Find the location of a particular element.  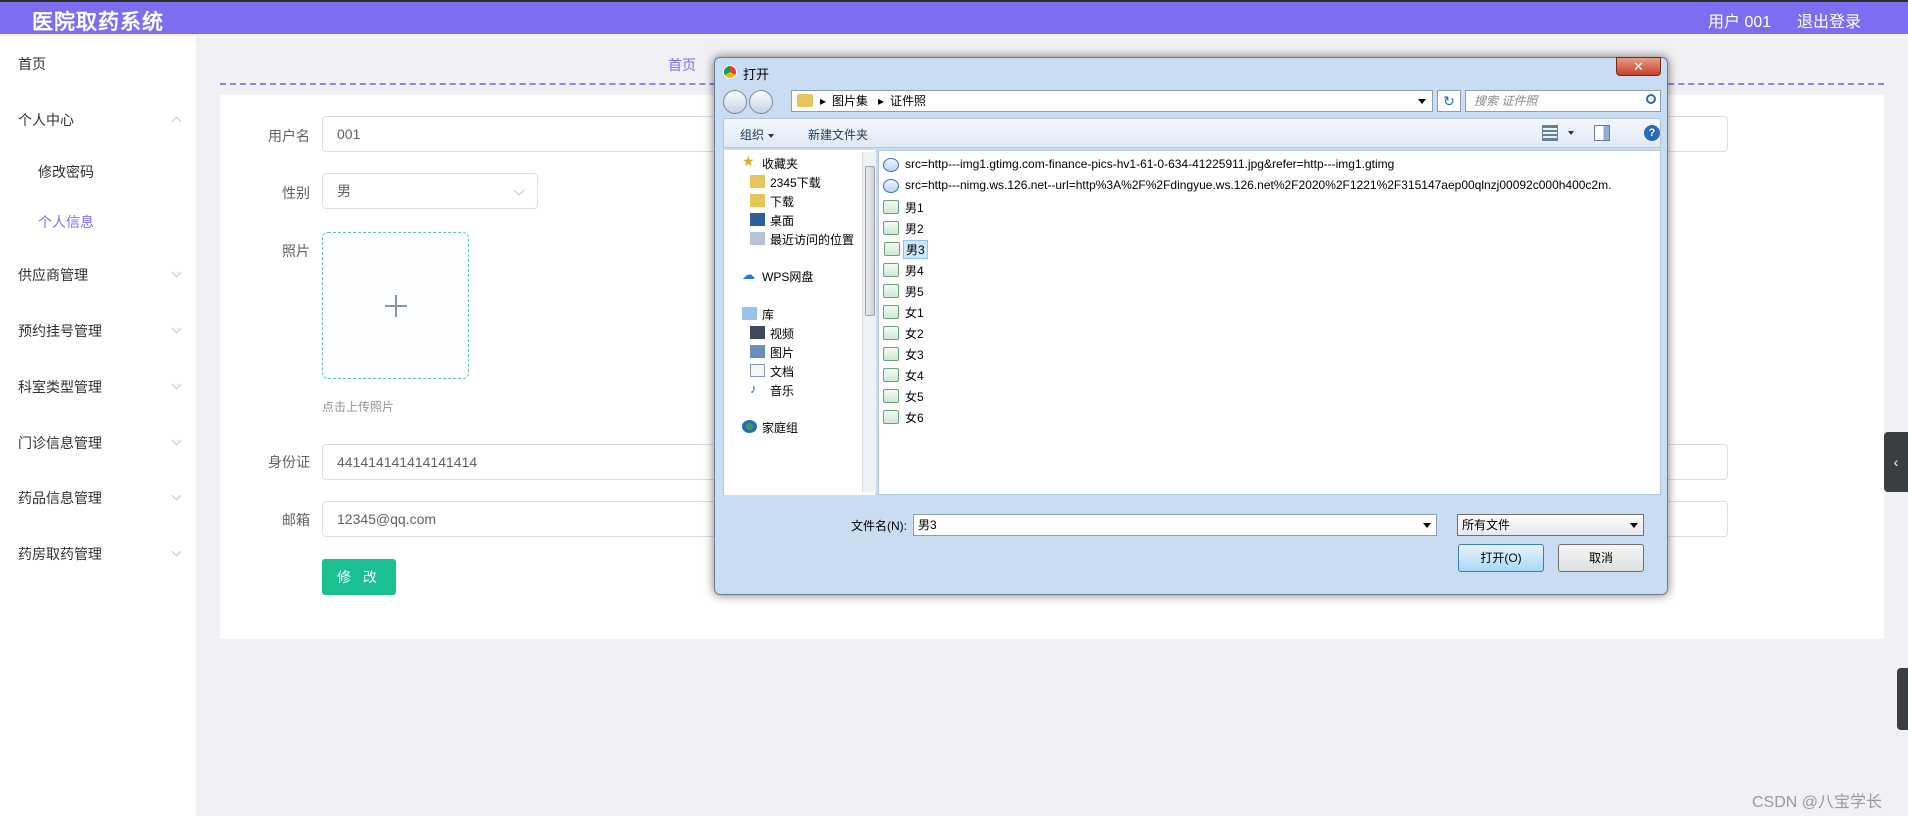

file-name: 女1 is located at coordinates (914, 313).